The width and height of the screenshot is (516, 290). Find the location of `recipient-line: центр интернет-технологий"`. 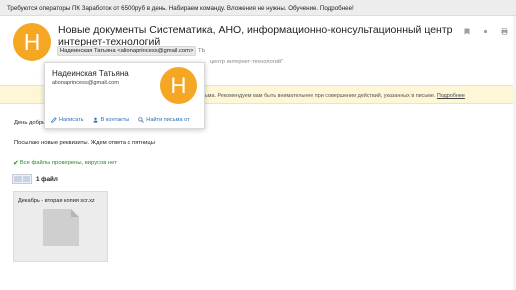

recipient-line: центр интернет-технологий" is located at coordinates (247, 62).